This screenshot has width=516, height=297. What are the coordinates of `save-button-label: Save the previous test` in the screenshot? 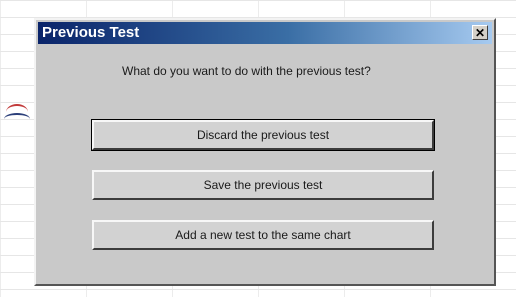 It's located at (263, 185).